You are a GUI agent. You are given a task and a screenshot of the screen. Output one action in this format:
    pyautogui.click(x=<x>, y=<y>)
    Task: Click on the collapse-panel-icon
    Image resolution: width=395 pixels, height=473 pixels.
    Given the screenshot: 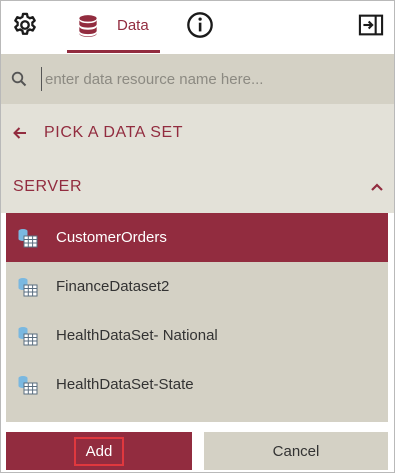 What is the action you would take?
    pyautogui.click(x=371, y=25)
    